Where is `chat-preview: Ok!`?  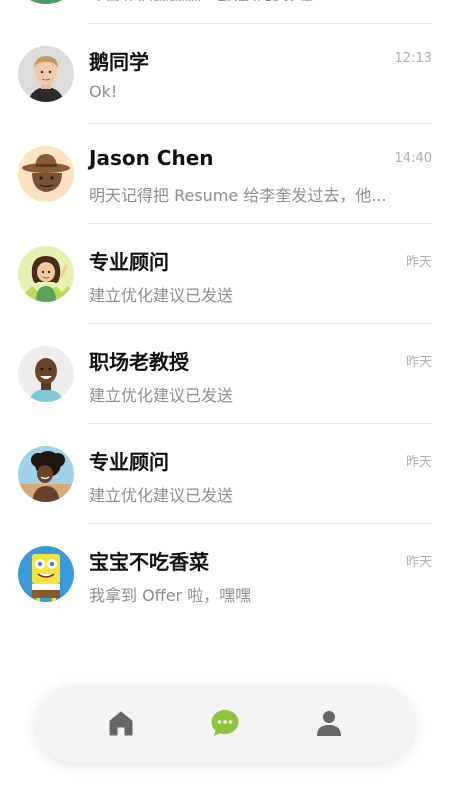
chat-preview: Ok! is located at coordinates (103, 91).